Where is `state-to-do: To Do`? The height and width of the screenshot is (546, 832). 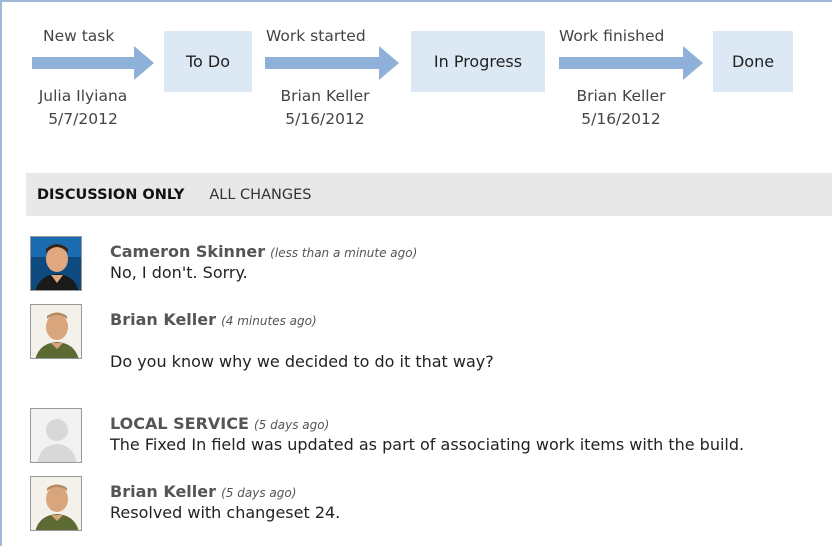
state-to-do: To Do is located at coordinates (208, 61).